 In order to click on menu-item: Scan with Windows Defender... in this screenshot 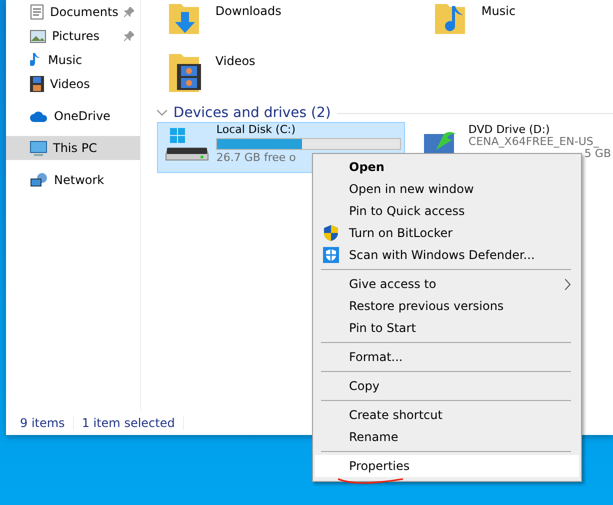, I will do `click(447, 255)`.